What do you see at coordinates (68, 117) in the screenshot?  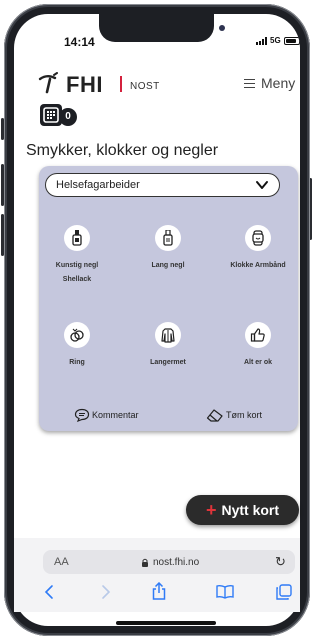 I see `counter-badge: 0` at bounding box center [68, 117].